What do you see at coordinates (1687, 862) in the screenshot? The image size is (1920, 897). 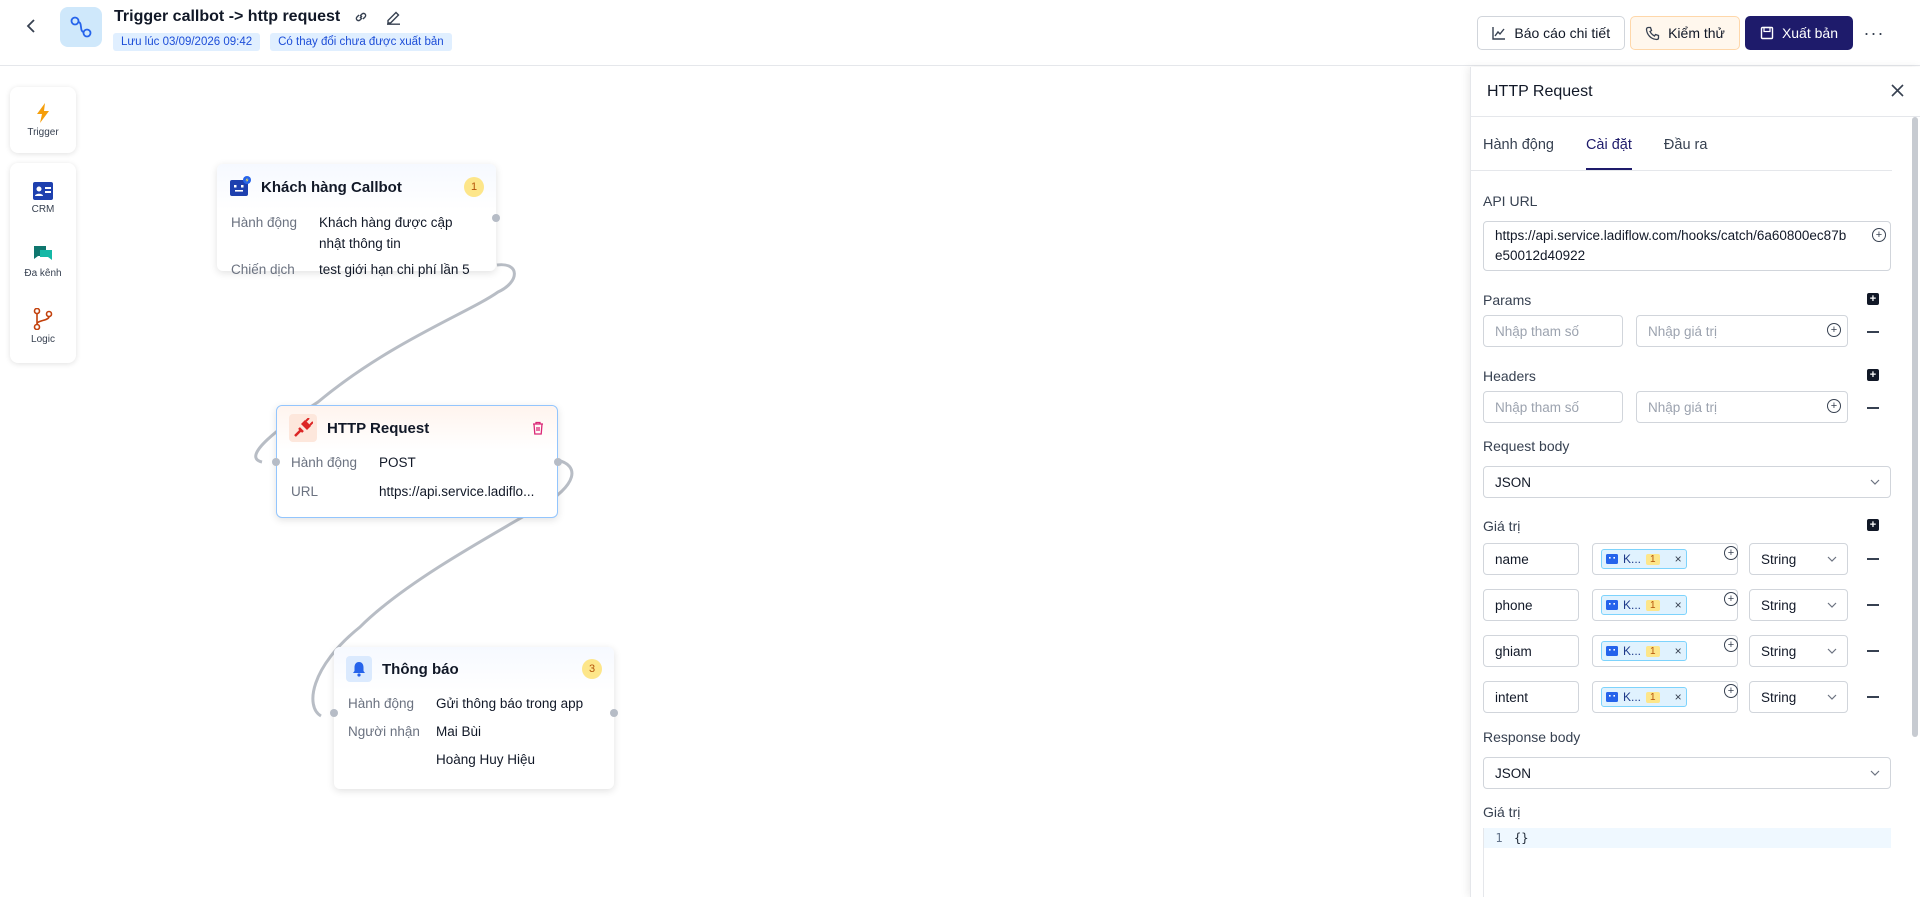 I see `response-code-editor: 1 {}` at bounding box center [1687, 862].